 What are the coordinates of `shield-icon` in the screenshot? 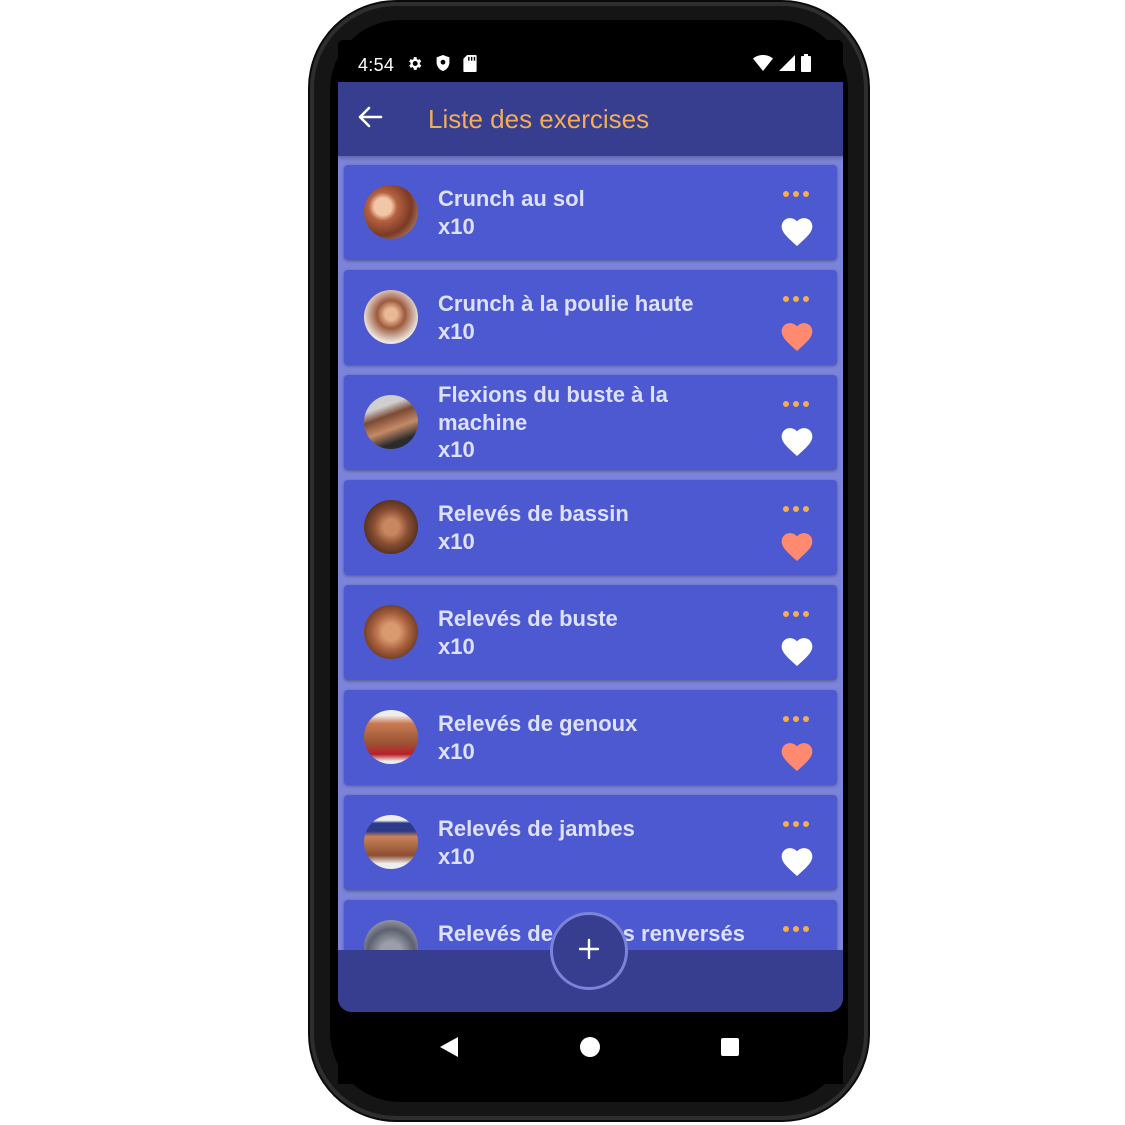 It's located at (443, 63).